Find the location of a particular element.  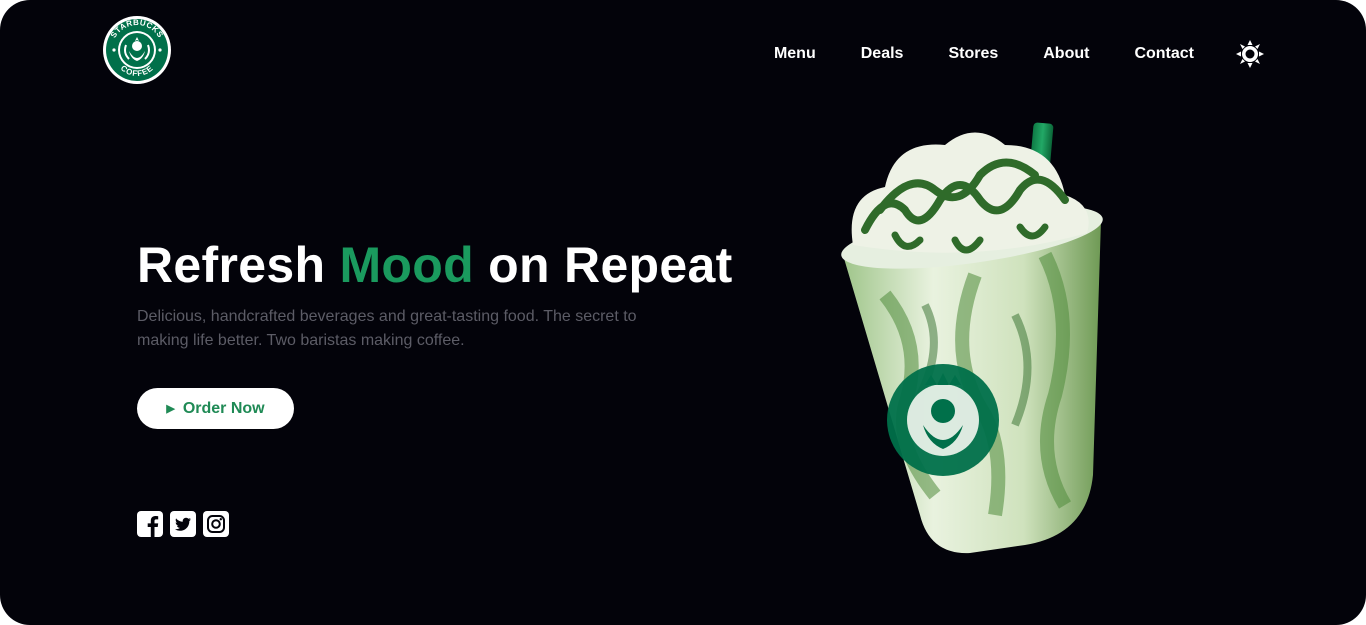

theme-toggle-button is located at coordinates (1250, 54).